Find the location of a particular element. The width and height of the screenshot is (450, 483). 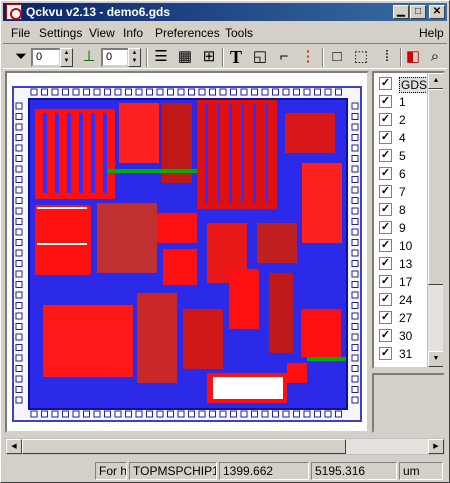

grid-cells-icon: ⊞ is located at coordinates (209, 57).